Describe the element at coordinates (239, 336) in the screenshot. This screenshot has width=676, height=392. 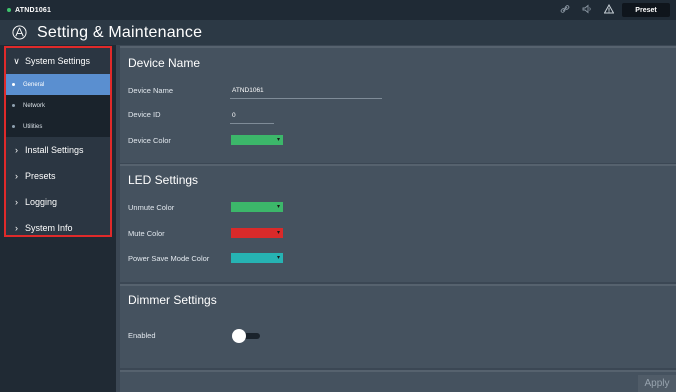
I see `toggle-knob` at that location.